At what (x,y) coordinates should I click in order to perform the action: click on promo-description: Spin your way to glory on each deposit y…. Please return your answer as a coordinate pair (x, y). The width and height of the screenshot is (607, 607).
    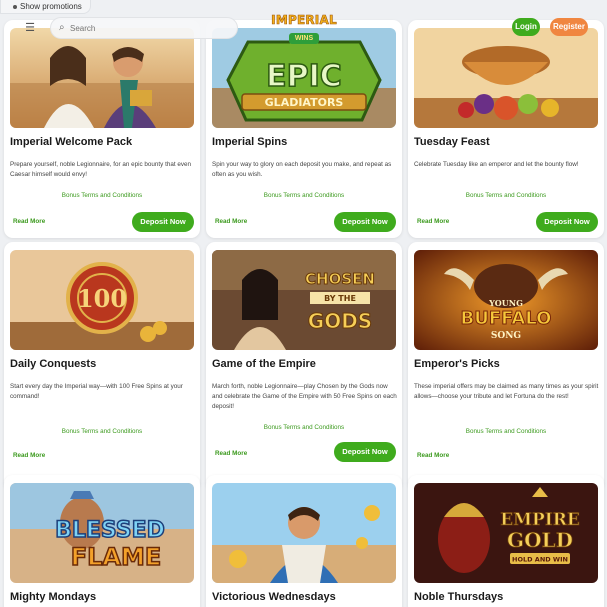
    Looking at the image, I should click on (302, 169).